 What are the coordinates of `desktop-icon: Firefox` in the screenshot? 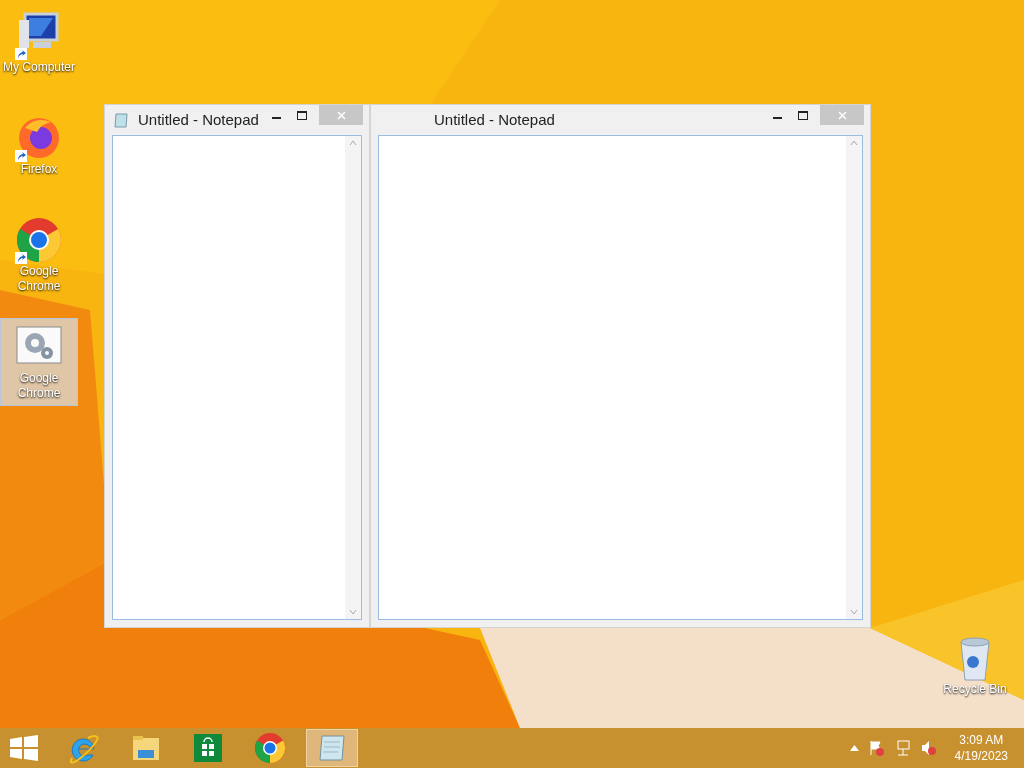 It's located at (39, 145).